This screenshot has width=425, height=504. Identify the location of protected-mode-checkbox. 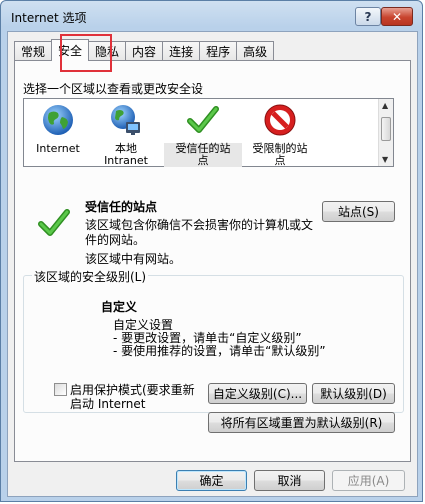
(60, 389).